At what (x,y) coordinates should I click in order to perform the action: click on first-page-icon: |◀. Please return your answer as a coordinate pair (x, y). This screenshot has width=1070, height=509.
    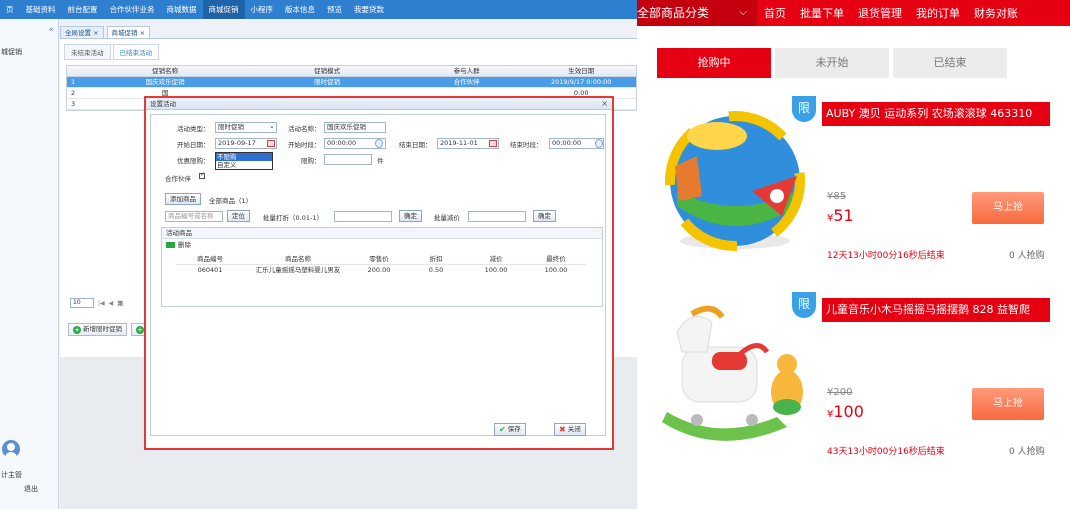
    Looking at the image, I should click on (101, 303).